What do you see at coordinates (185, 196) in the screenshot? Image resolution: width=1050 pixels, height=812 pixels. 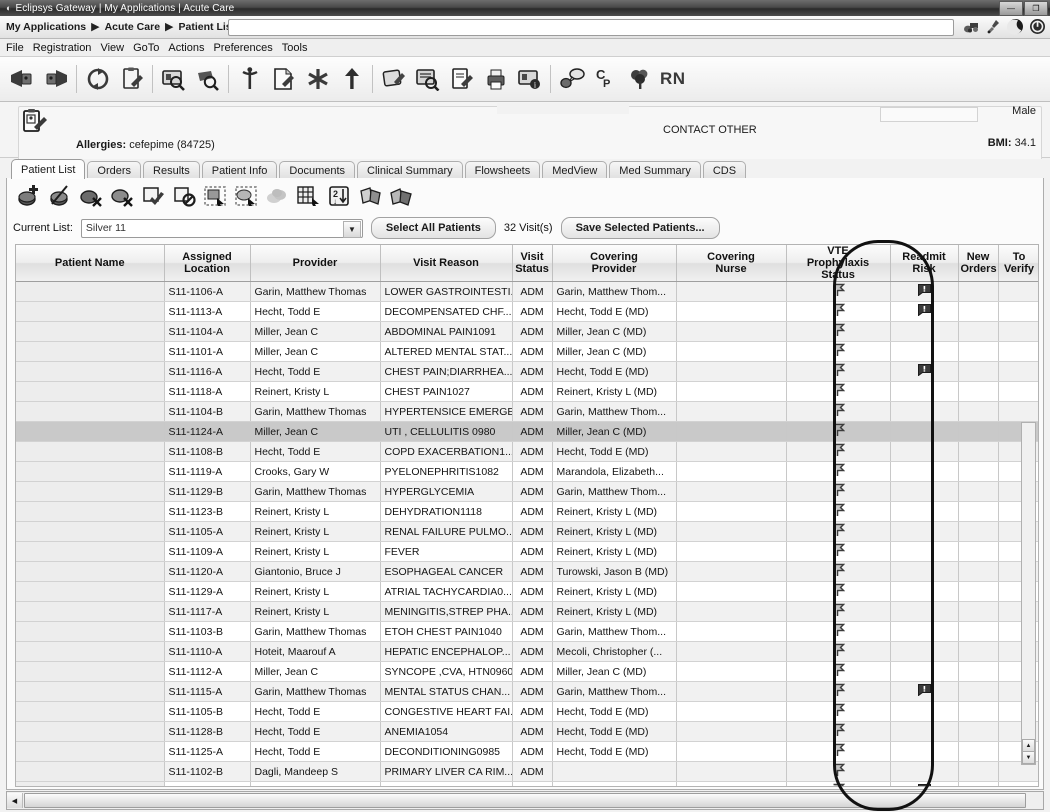 I see `block-list-icon` at bounding box center [185, 196].